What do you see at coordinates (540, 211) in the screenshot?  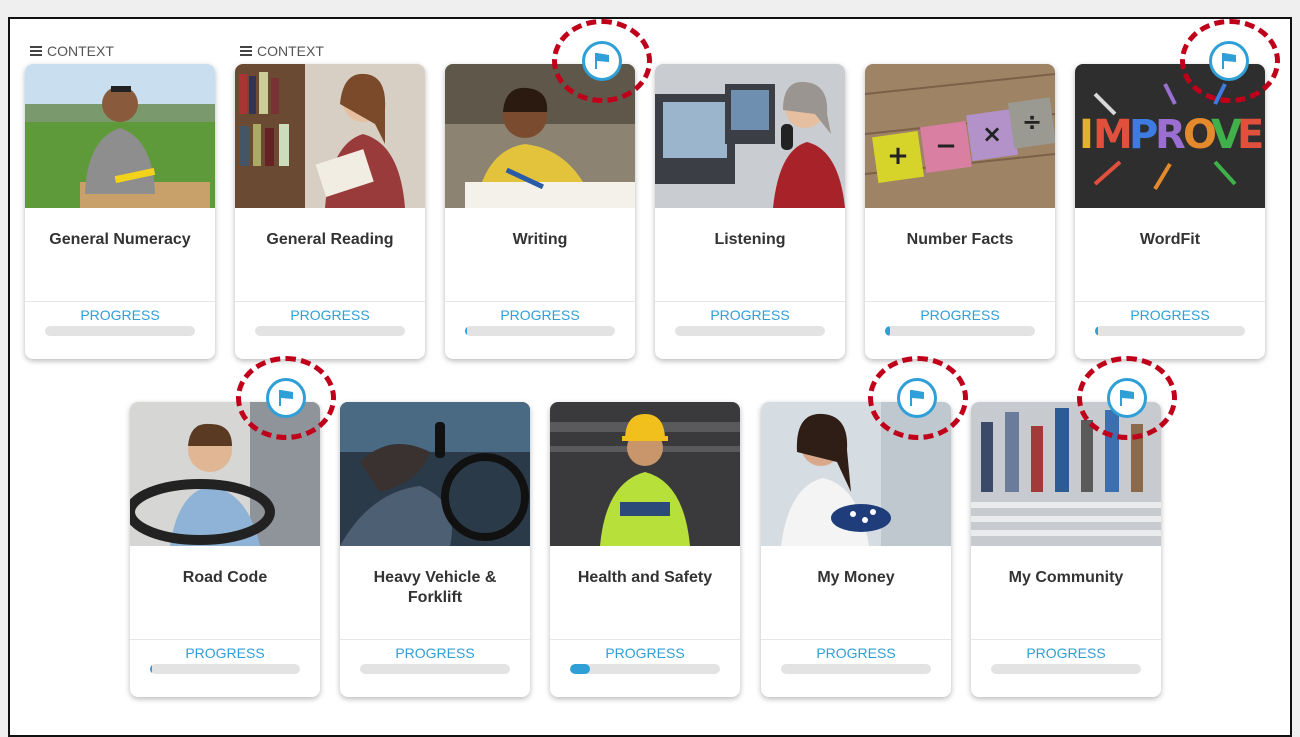 I see `module-card-writing: Writing PROGRESS` at bounding box center [540, 211].